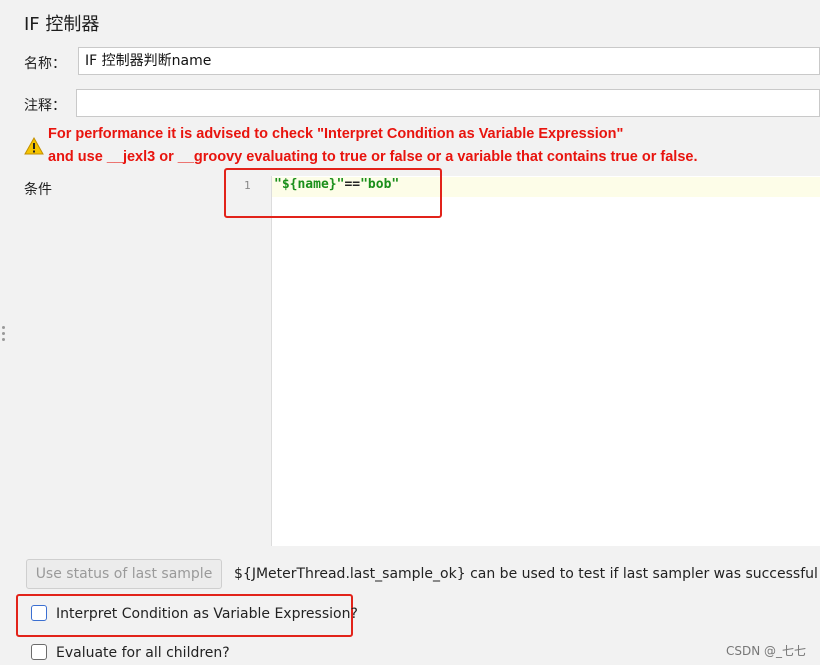 Image resolution: width=820 pixels, height=665 pixels. I want to click on name-label: 名称：, so click(45, 64).